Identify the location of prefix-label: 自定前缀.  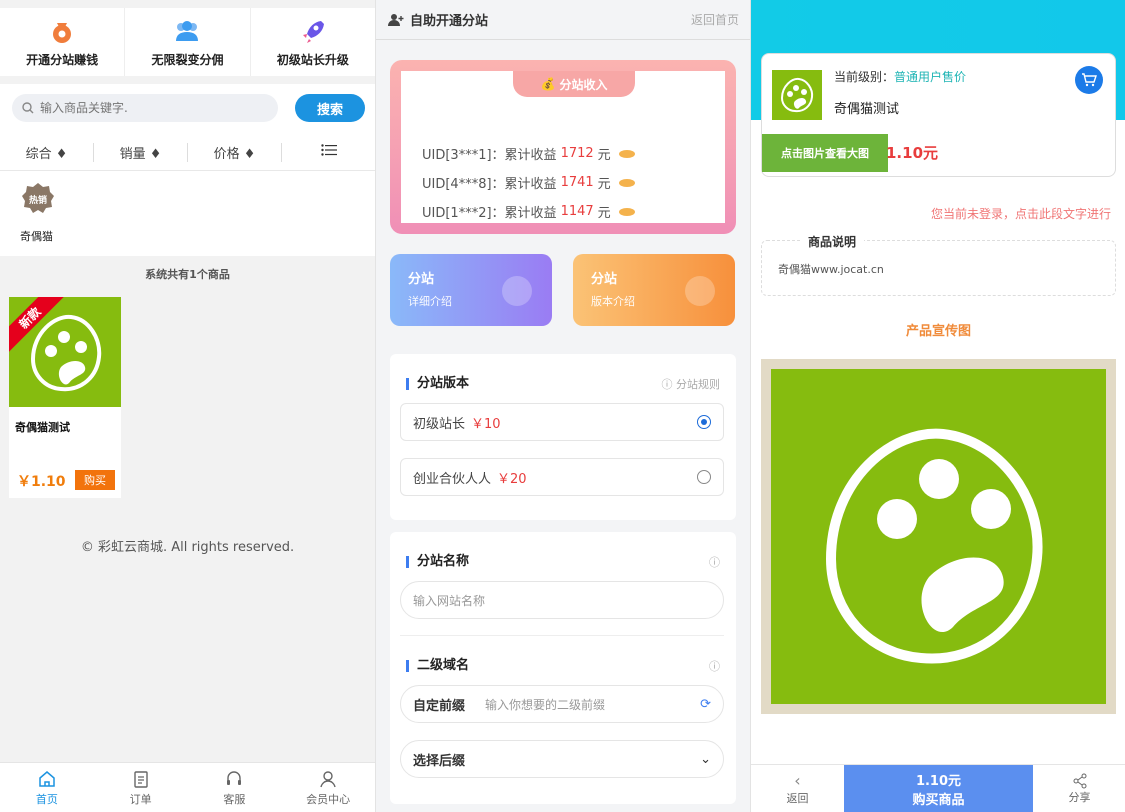
(439, 706).